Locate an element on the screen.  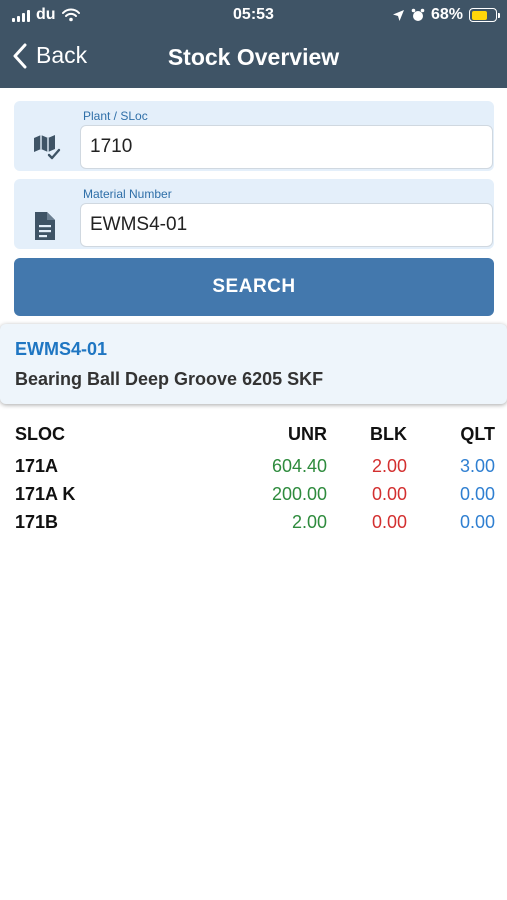
material-field: Material Number is located at coordinates (254, 214).